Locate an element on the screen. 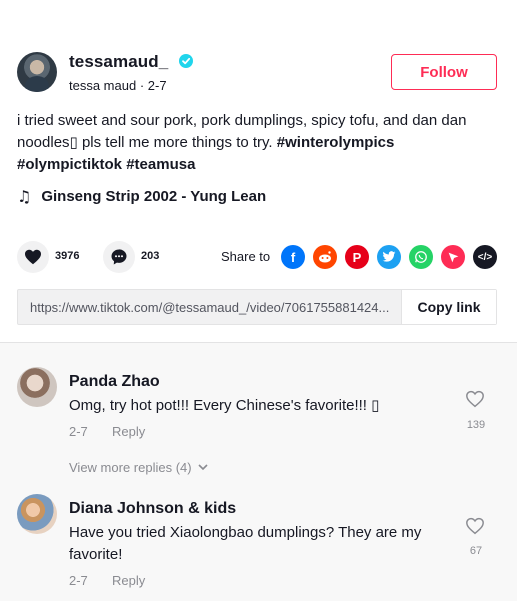 The width and height of the screenshot is (517, 601). music-title: Ginseng Strip 2002 - Yung Lean is located at coordinates (154, 196).